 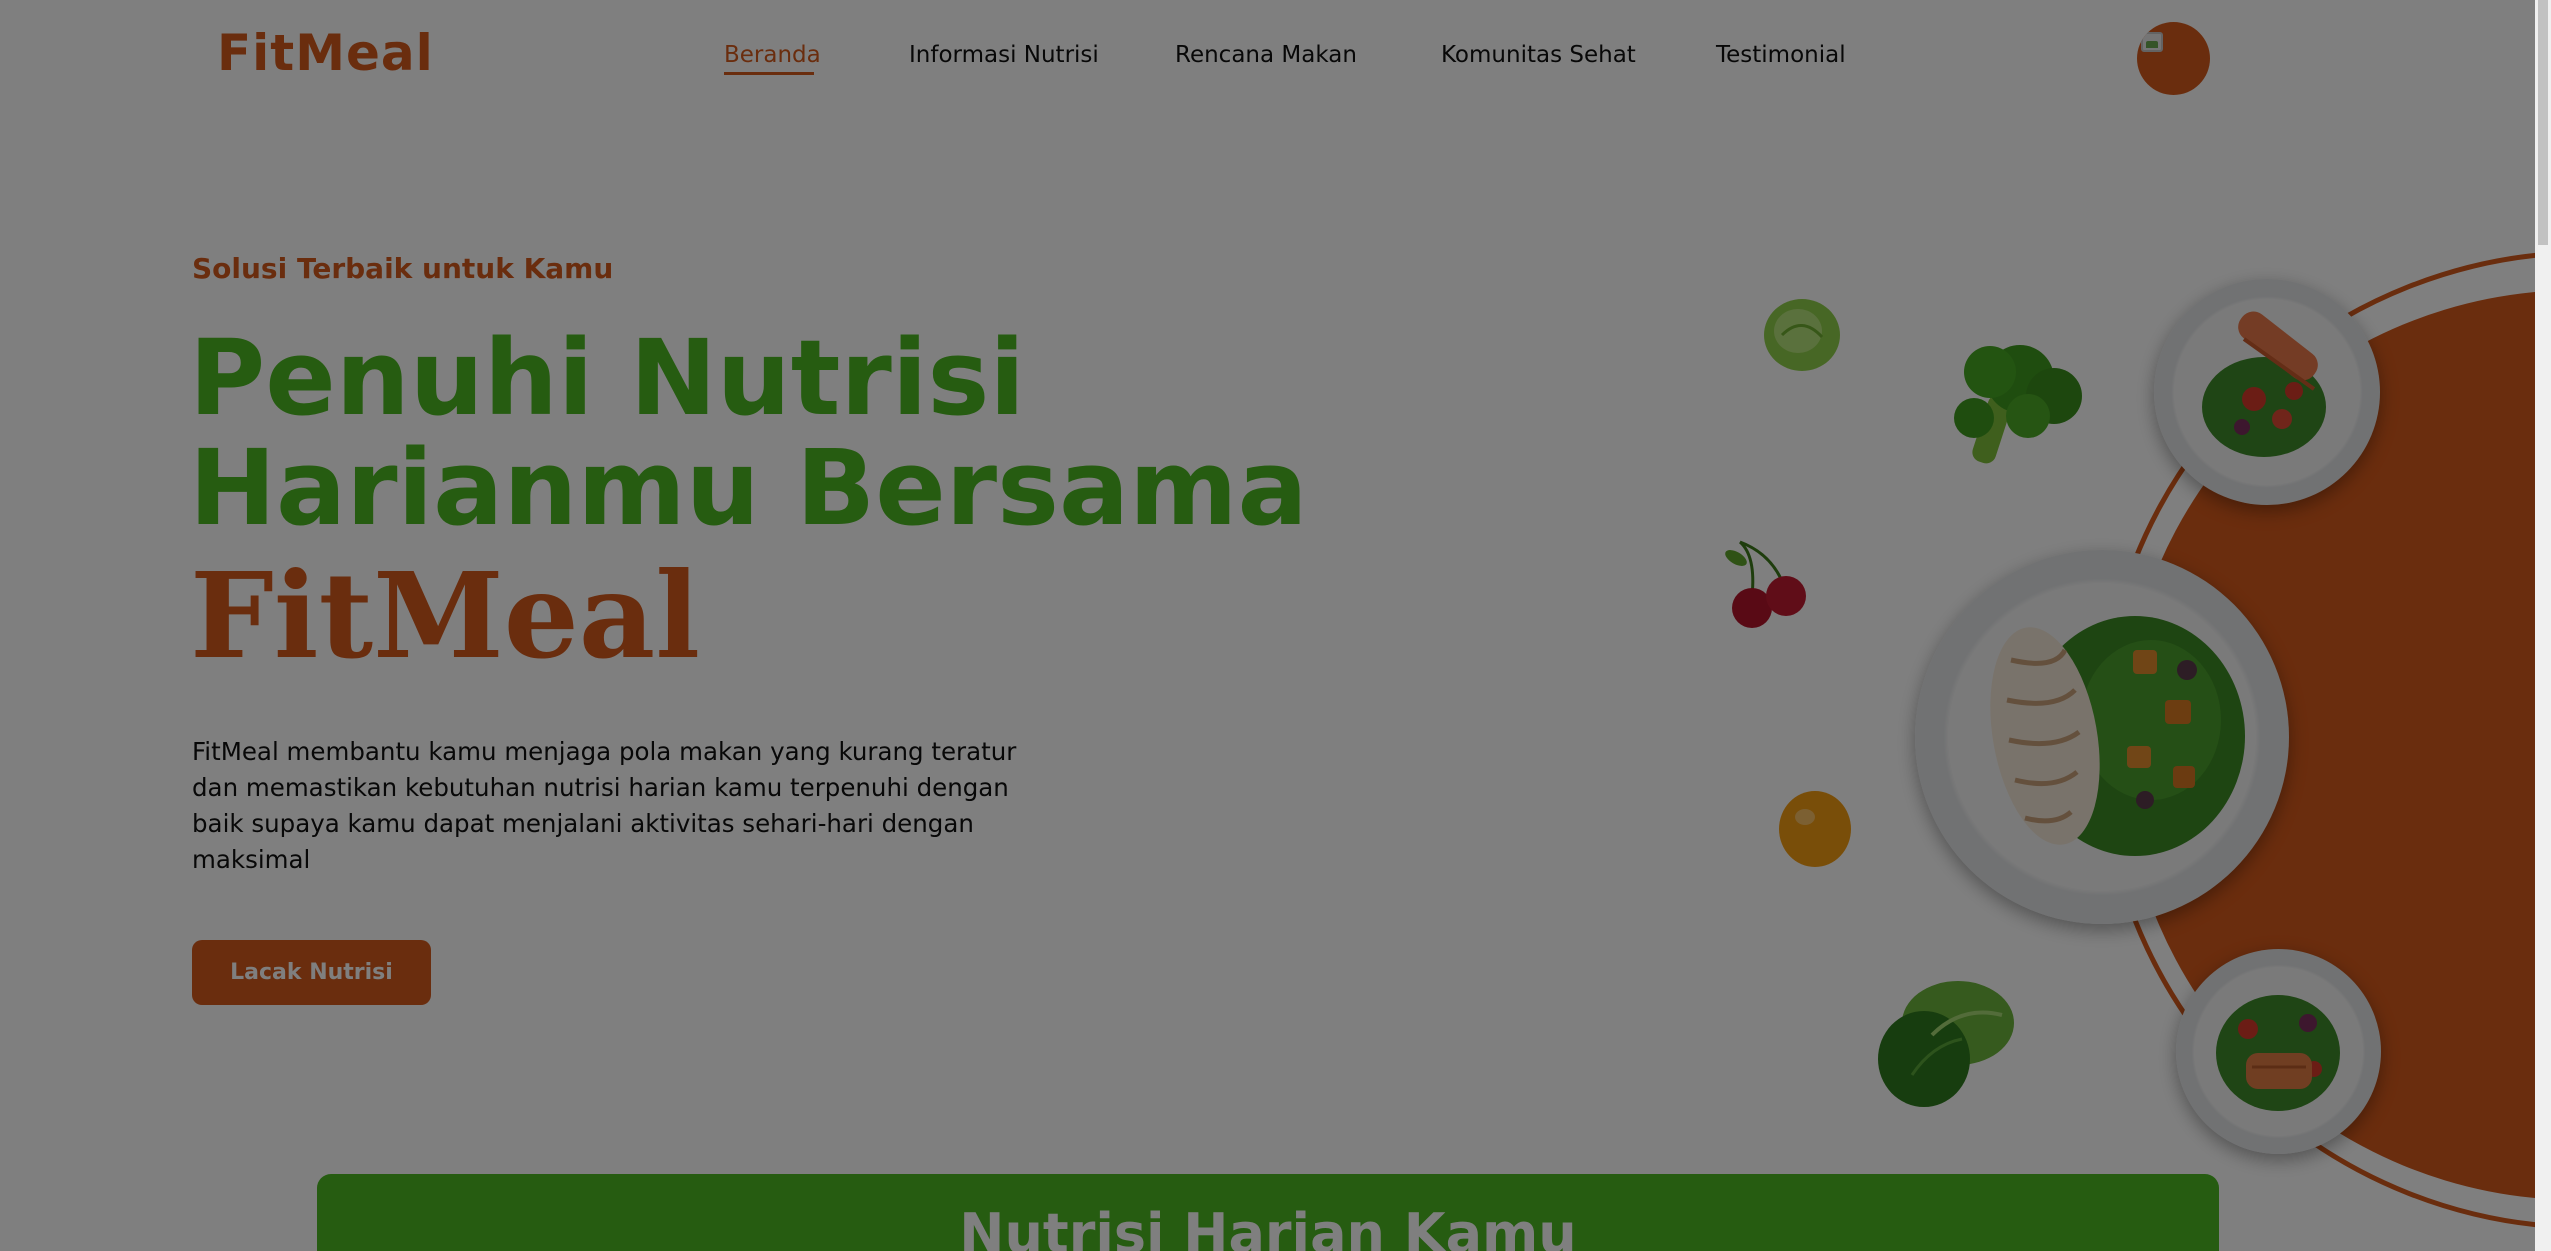 I want to click on scrollbar-thumb, so click(x=2543, y=122).